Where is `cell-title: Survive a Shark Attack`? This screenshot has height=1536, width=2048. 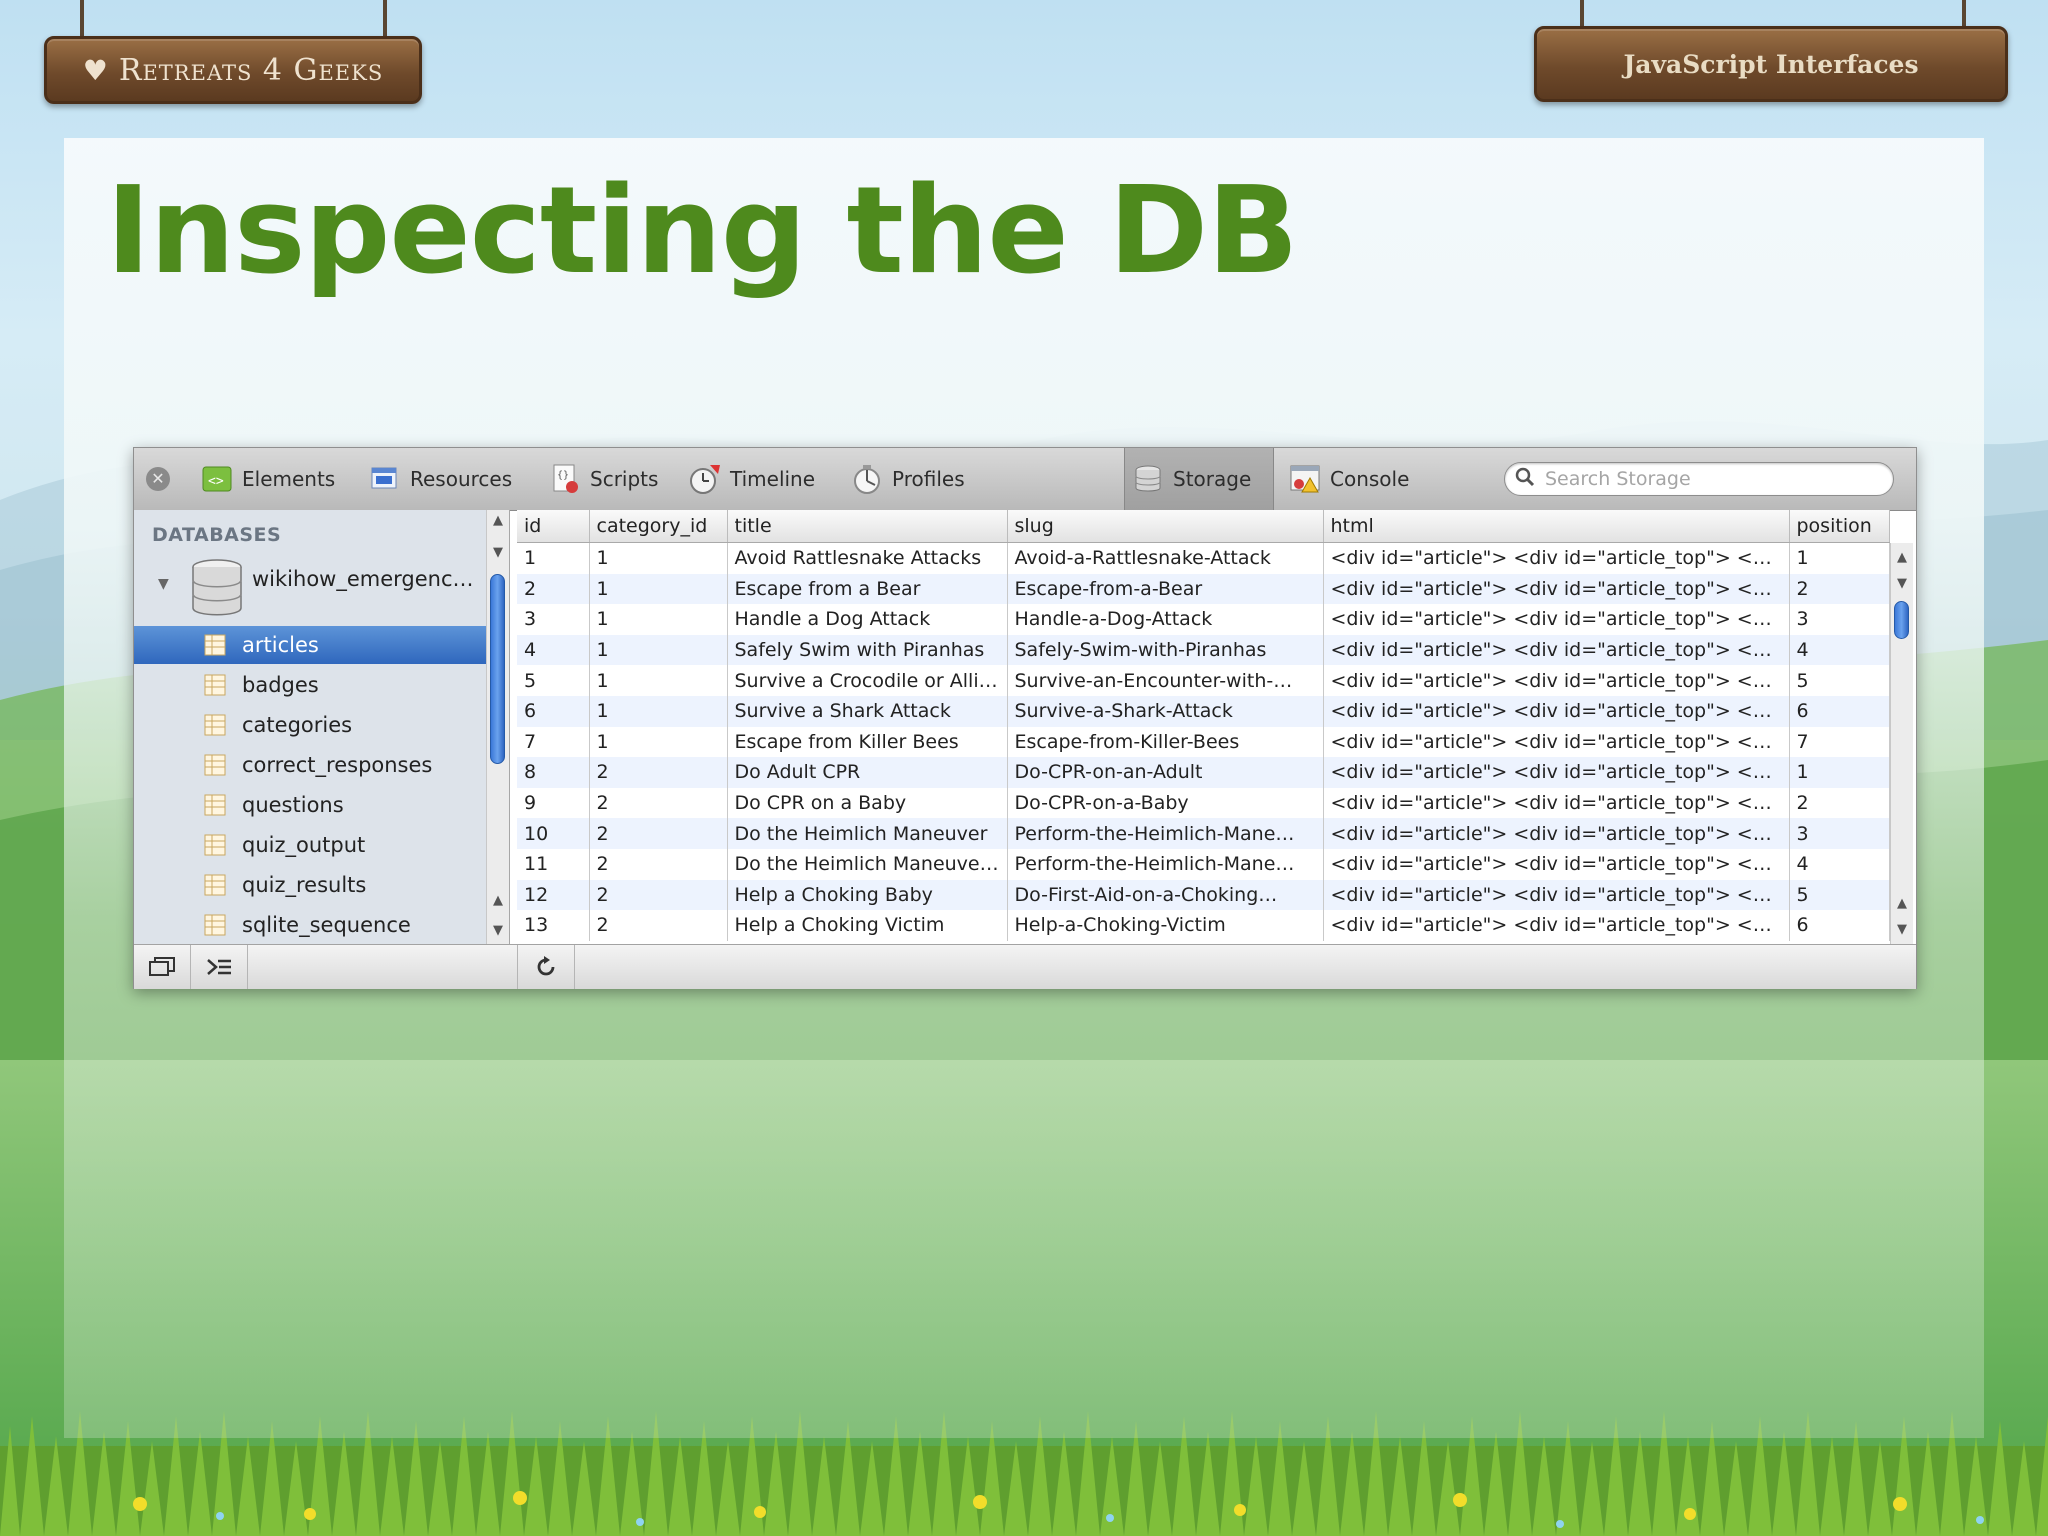
cell-title: Survive a Shark Attack is located at coordinates (867, 711).